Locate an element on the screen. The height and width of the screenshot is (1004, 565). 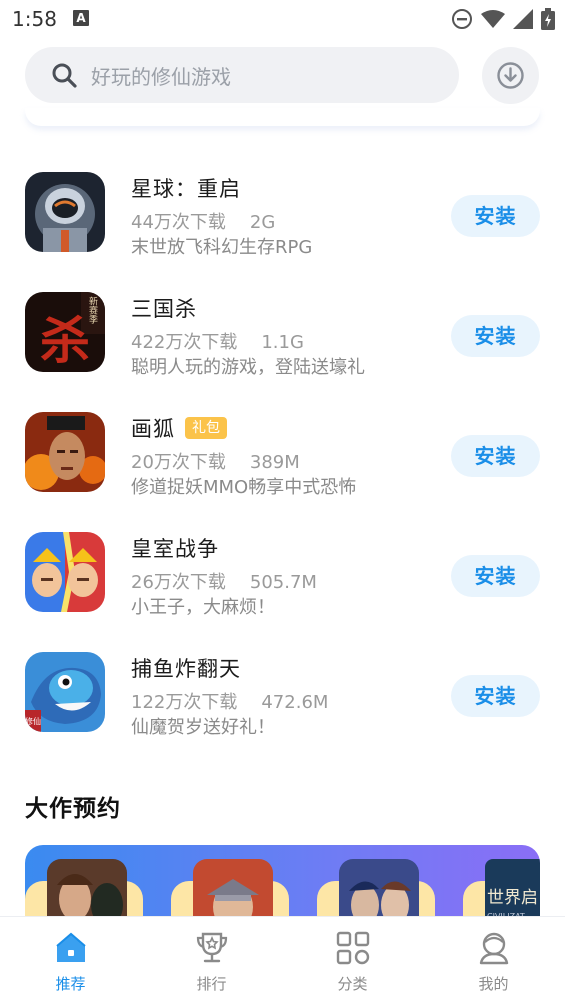
app-name: 画狐 is located at coordinates (153, 429).